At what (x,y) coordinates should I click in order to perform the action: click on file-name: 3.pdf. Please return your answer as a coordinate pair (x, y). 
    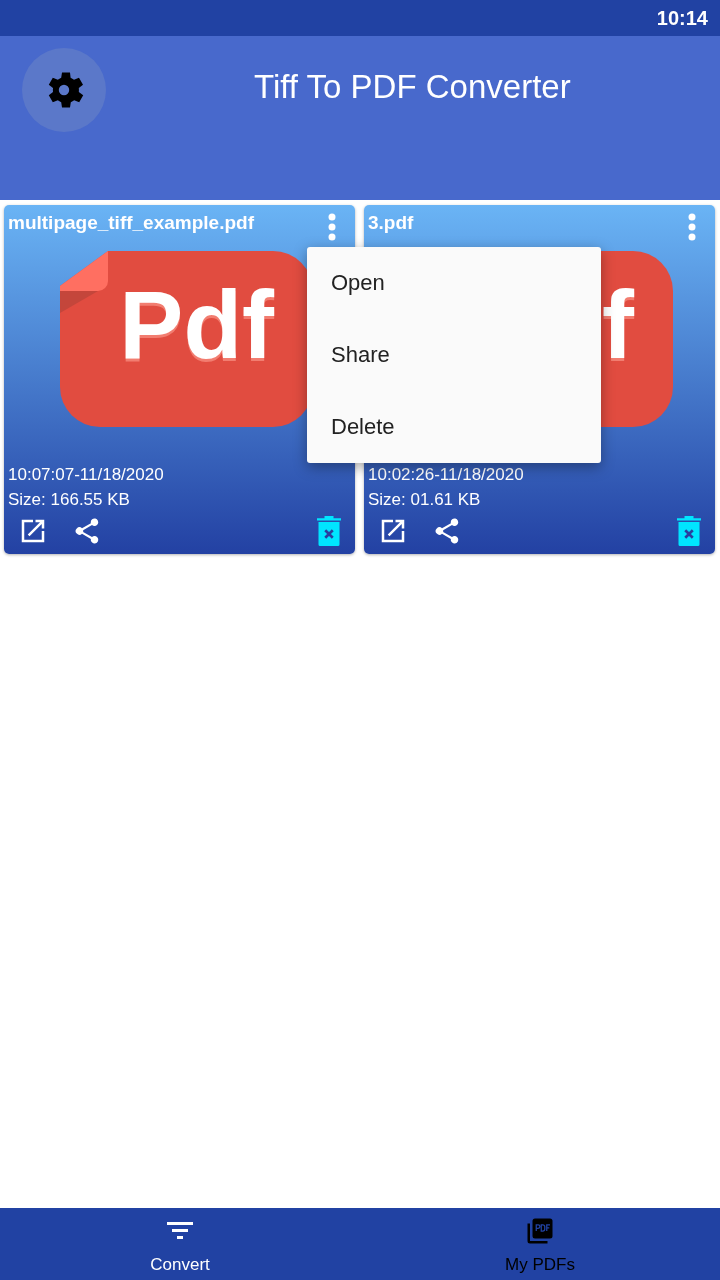
    Looking at the image, I should click on (391, 223).